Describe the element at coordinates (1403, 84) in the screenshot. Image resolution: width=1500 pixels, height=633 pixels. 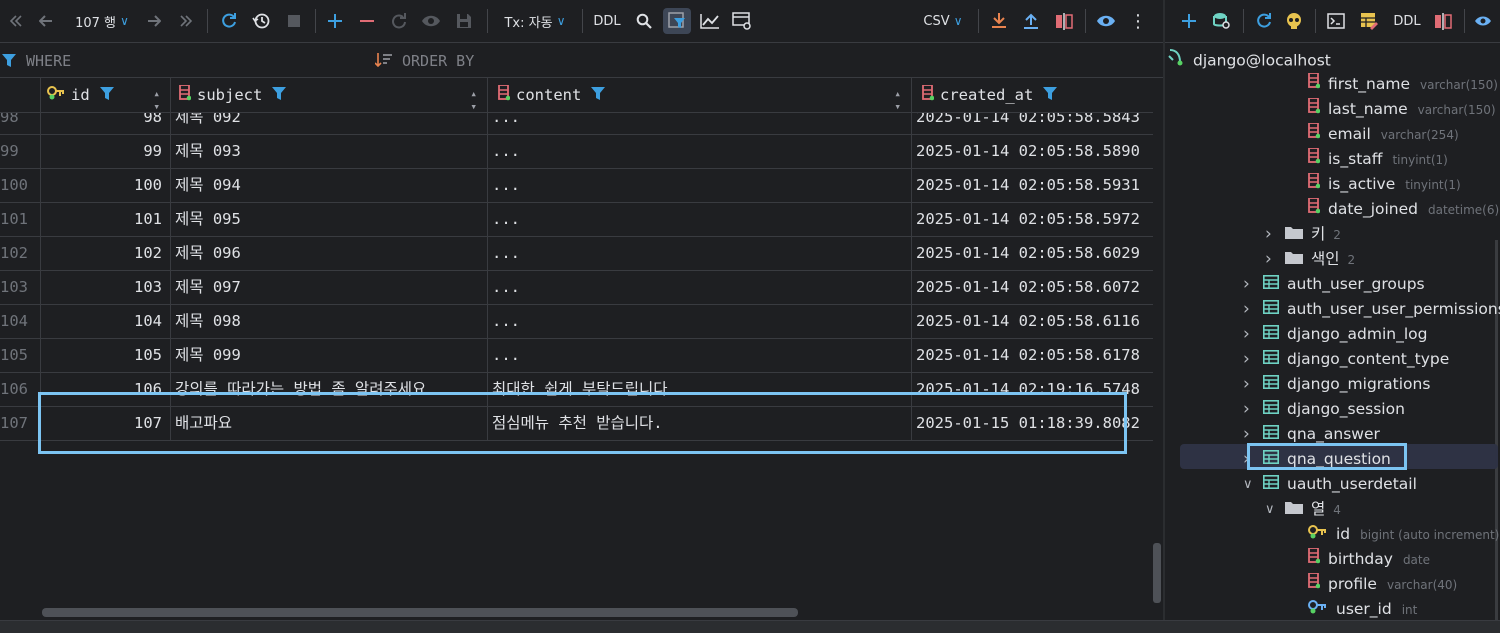
I see `tree-column-node: first_name varchar(150)` at that location.